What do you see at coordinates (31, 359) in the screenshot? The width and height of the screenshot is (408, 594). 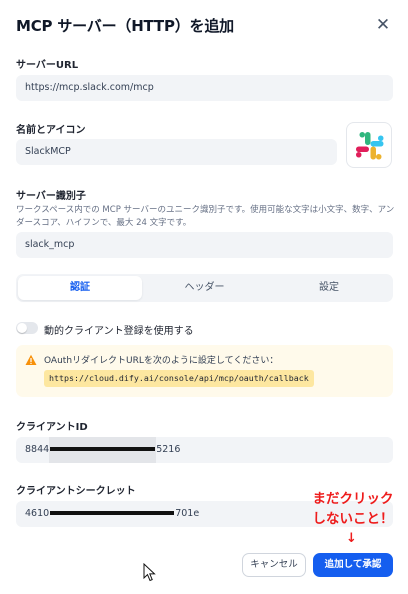 I see `warning-icon` at bounding box center [31, 359].